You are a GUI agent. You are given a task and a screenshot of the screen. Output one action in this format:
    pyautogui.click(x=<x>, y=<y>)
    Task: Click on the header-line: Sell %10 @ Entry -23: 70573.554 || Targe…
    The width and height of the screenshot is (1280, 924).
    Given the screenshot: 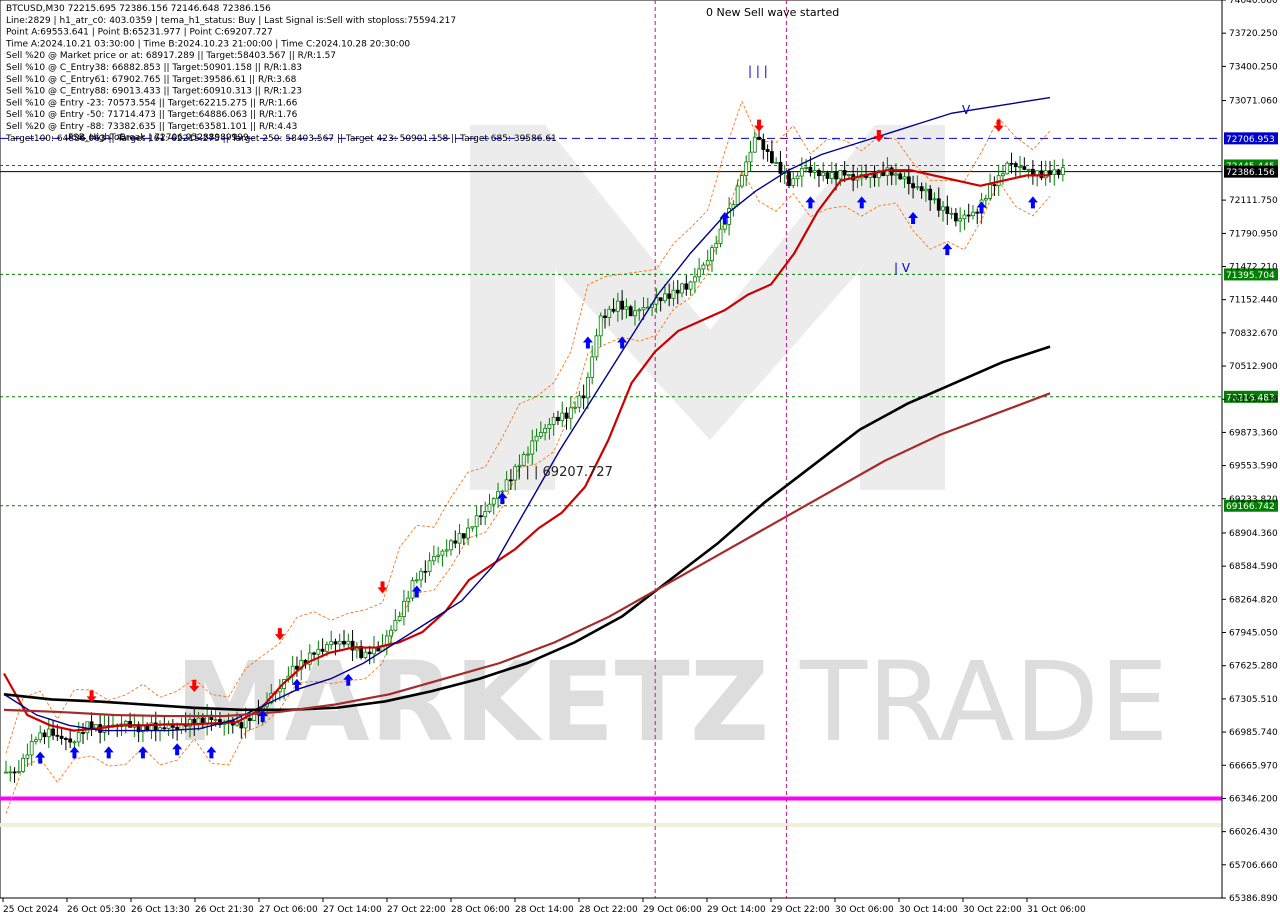 What is the action you would take?
    pyautogui.click(x=152, y=103)
    